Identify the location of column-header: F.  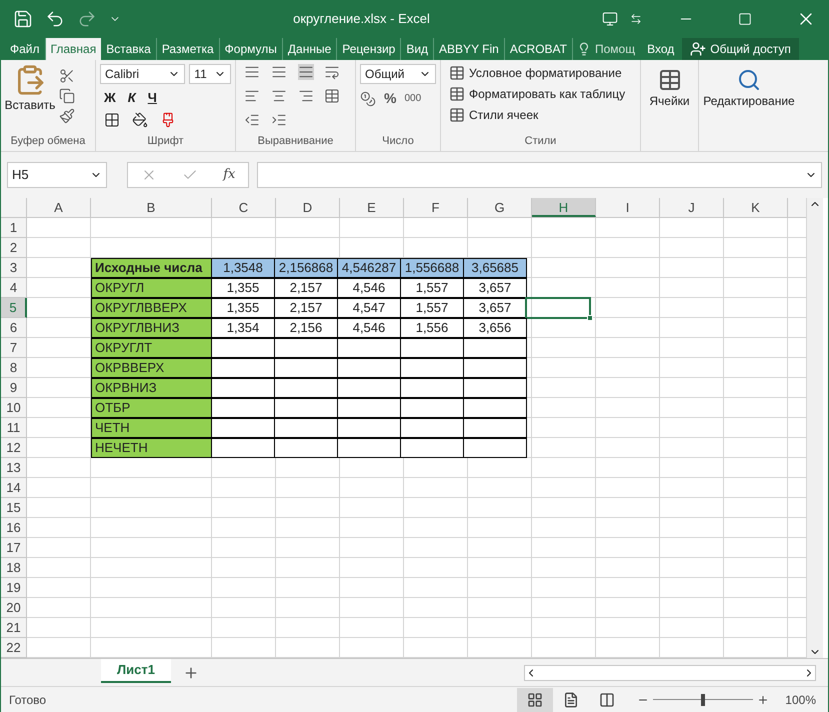
(436, 207).